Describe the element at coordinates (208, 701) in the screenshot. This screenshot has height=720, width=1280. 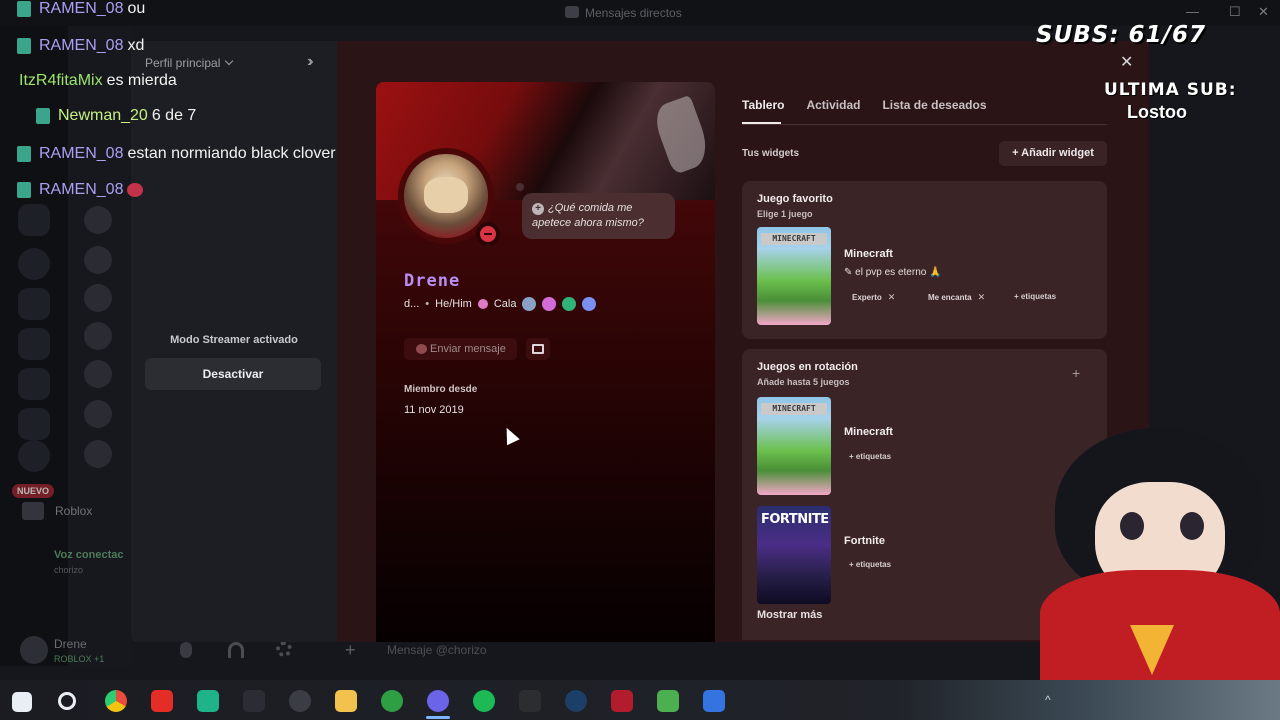
I see `app-icon` at that location.